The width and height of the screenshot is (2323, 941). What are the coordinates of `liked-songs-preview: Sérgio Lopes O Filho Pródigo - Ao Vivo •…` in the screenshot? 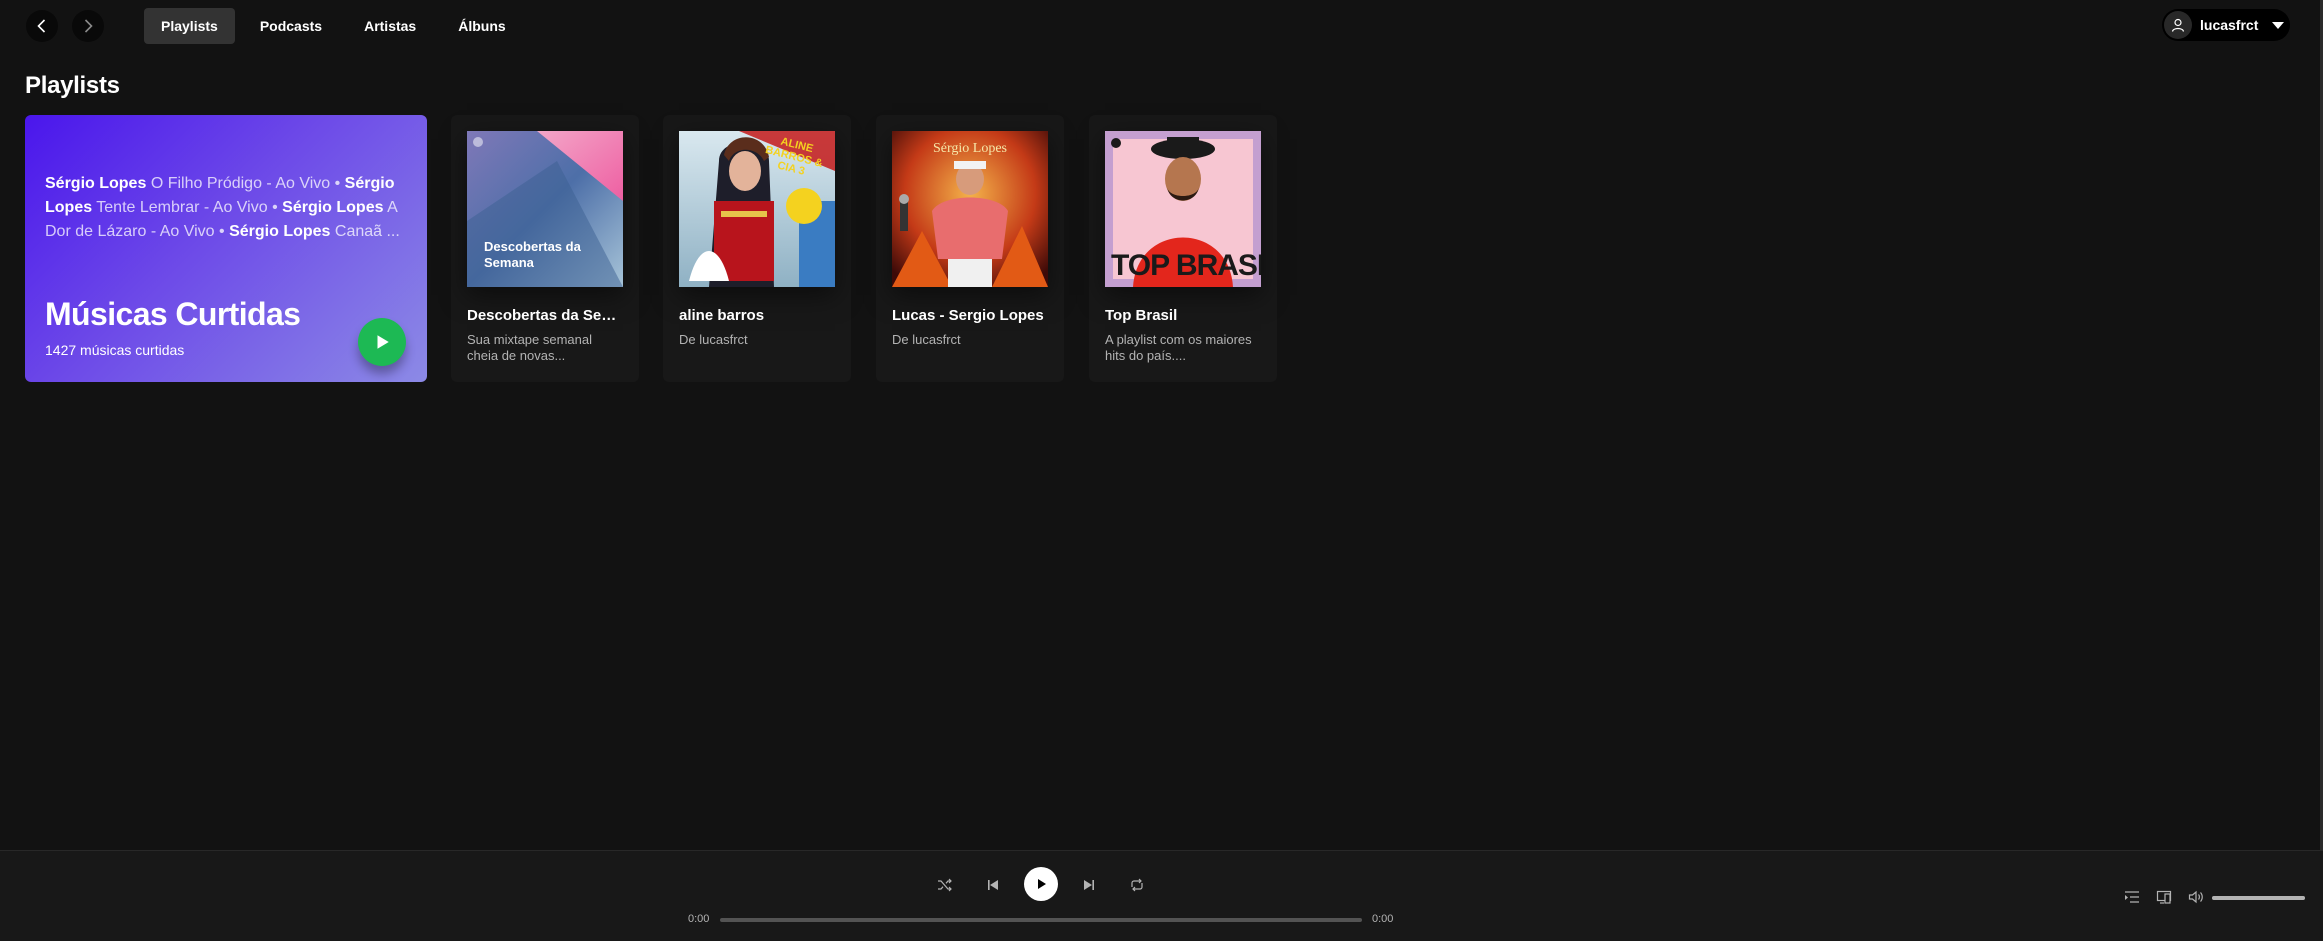 It's located at (226, 208).